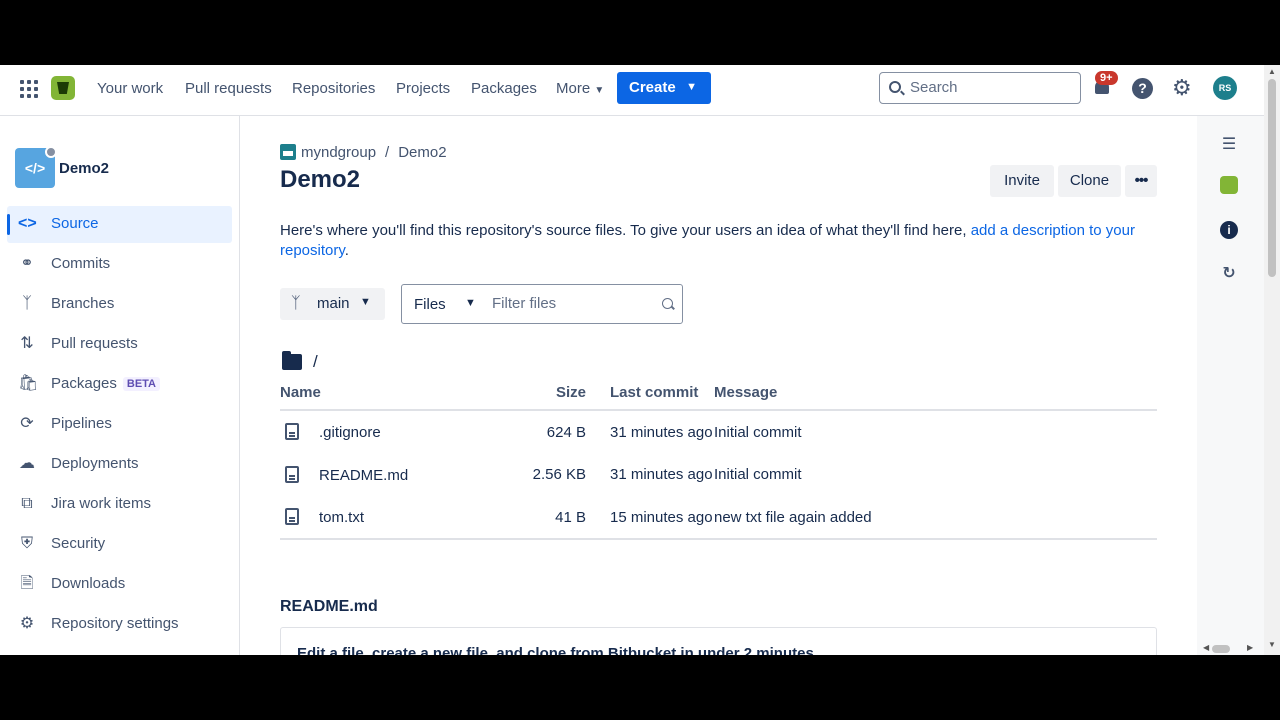 Image resolution: width=1280 pixels, height=720 pixels. Describe the element at coordinates (63, 88) in the screenshot. I see `bitbucket-logo-icon` at that location.